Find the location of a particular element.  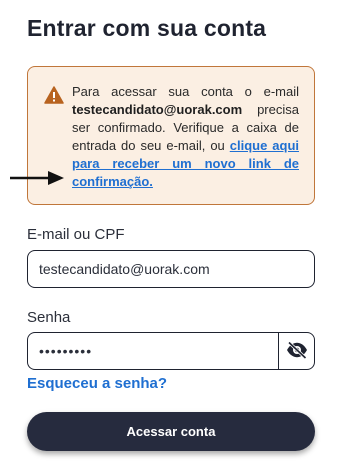

arrow-right-icon is located at coordinates (37, 178).